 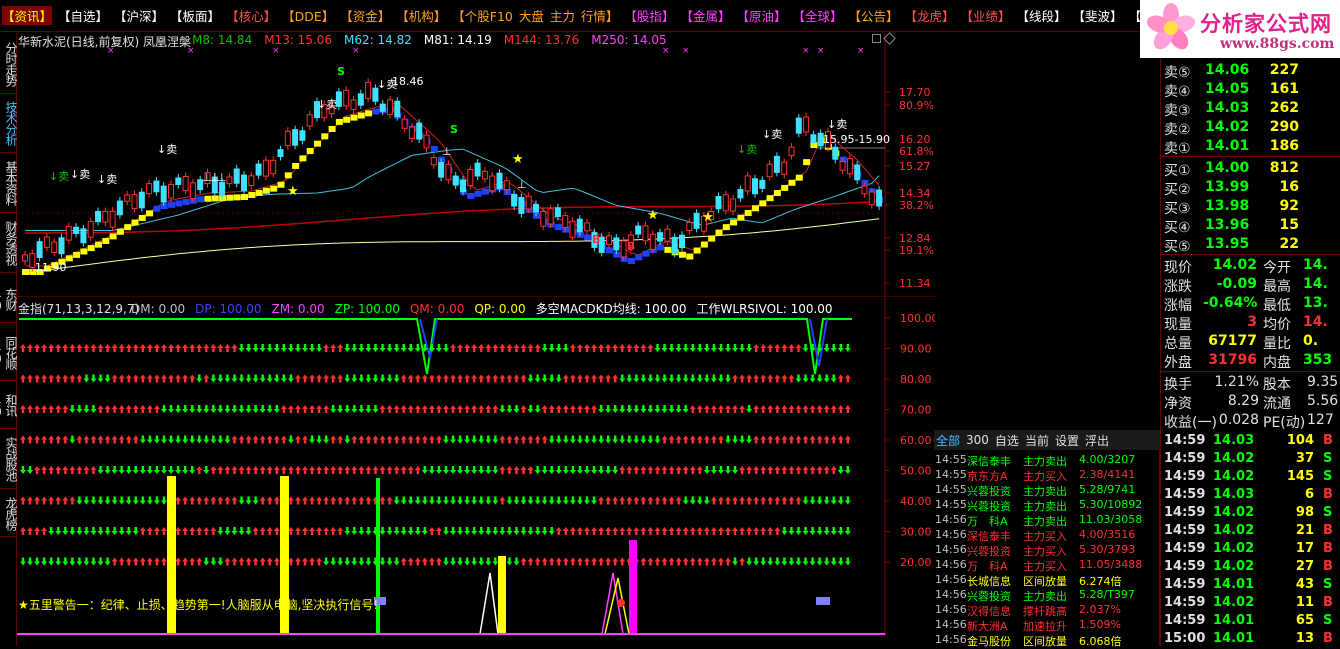 What do you see at coordinates (649, 15) in the screenshot?
I see `menu-item: 【股指】` at bounding box center [649, 15].